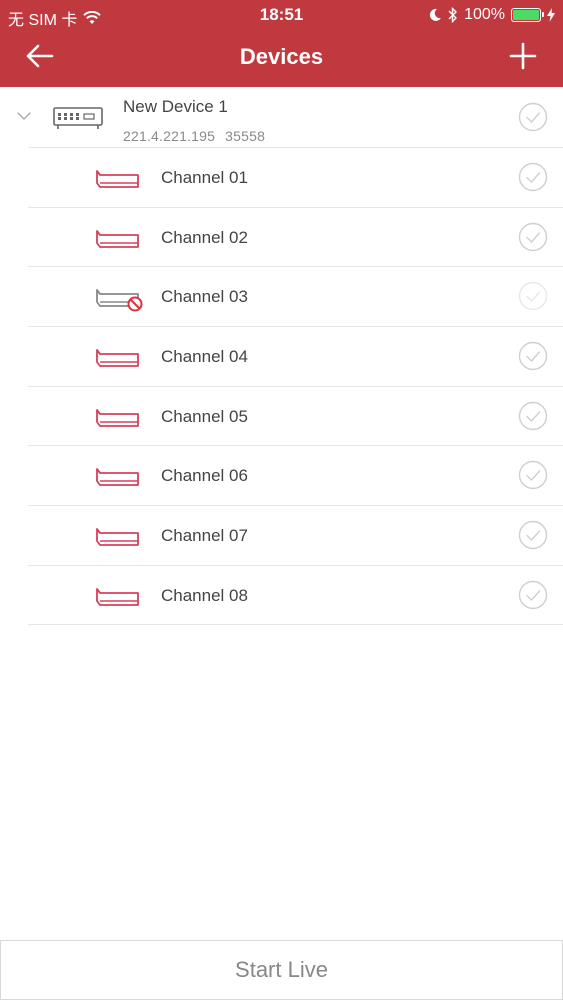 This screenshot has width=563, height=1000. Describe the element at coordinates (204, 476) in the screenshot. I see `channel-label: Channel 06` at that location.